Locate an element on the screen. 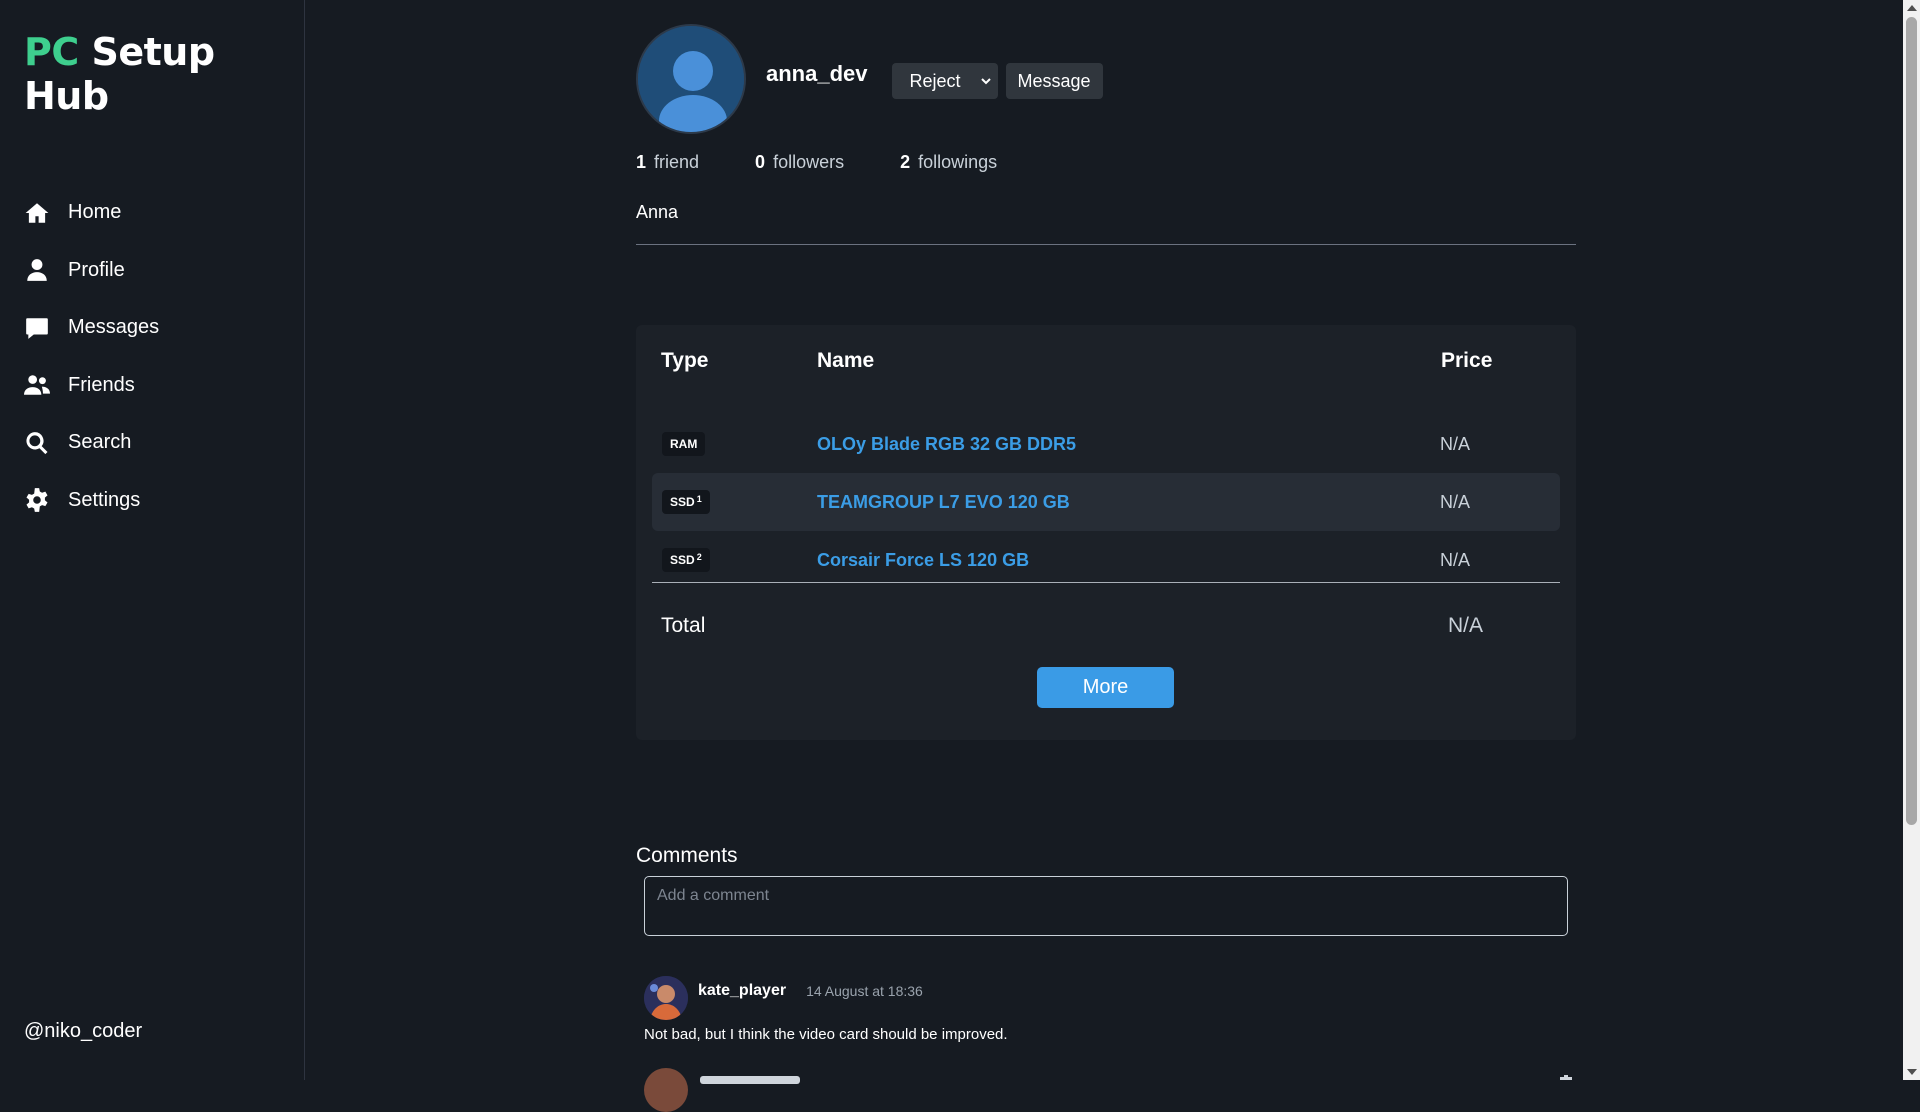 Image resolution: width=1920 pixels, height=1112 pixels. followers-stat: 0 followers is located at coordinates (799, 162).